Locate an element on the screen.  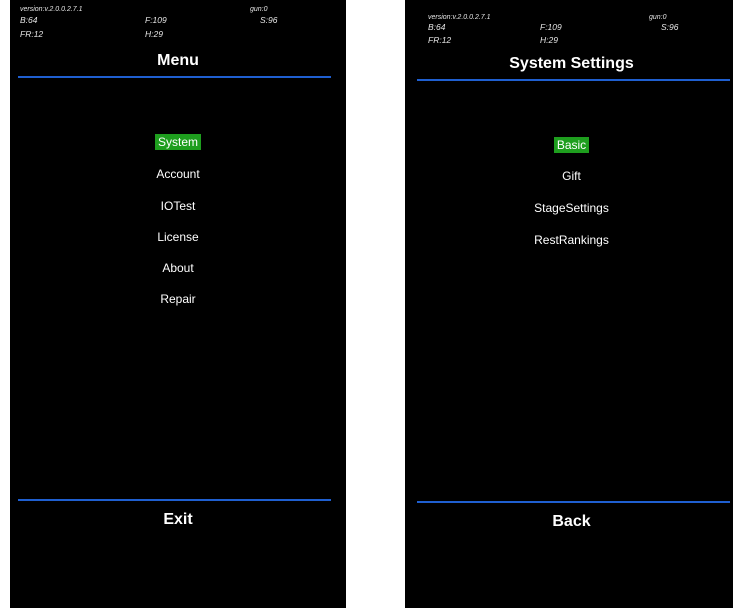
menu-item-label: IOTest is located at coordinates (178, 206).